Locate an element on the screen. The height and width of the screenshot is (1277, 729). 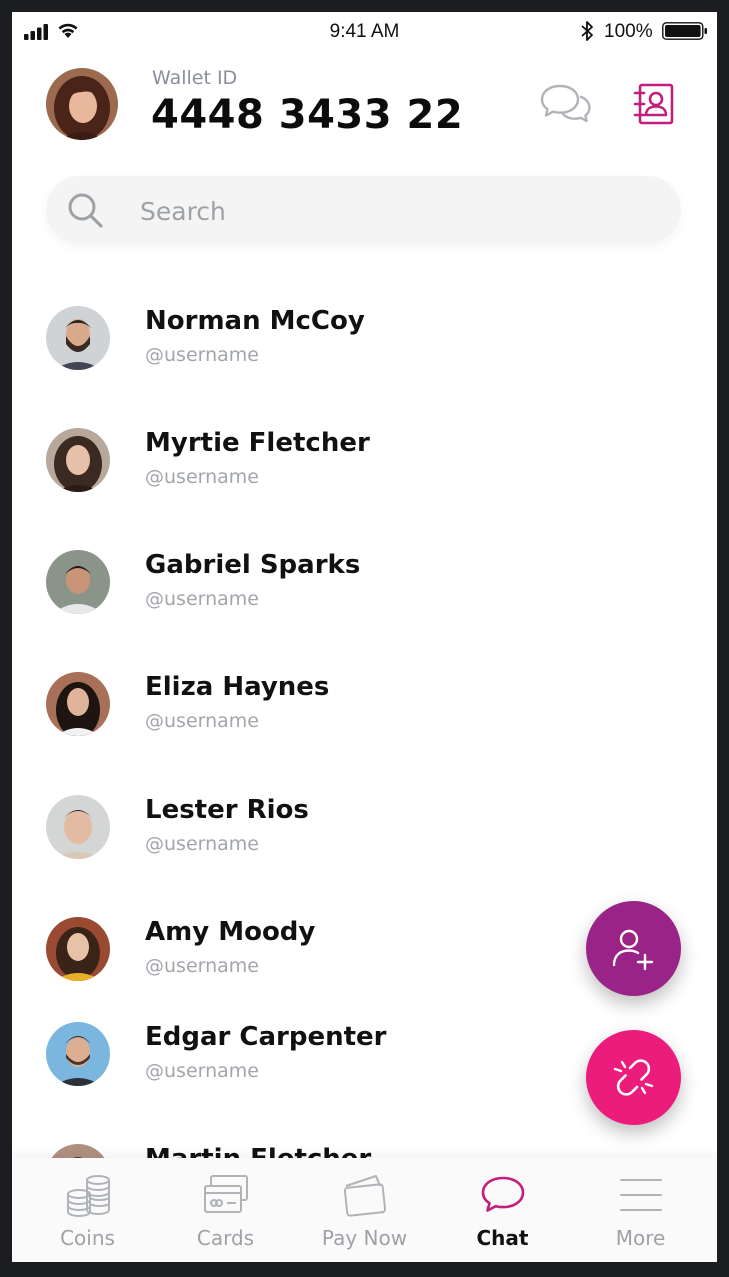
contact-row: Lester Rios @username is located at coordinates (364, 845).